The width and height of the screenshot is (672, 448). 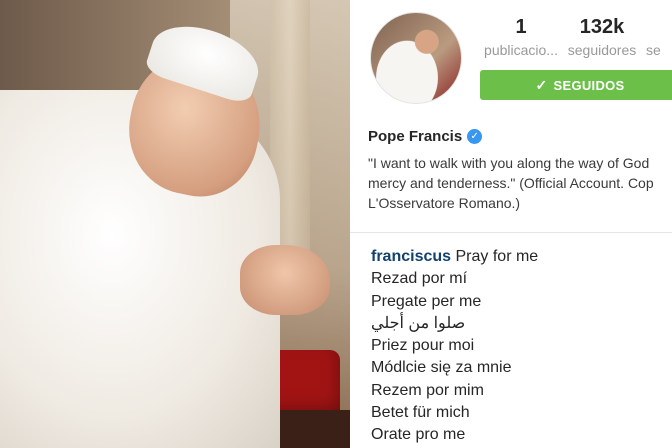 I want to click on following-button: ✓ SEGUIDOS, so click(x=576, y=85).